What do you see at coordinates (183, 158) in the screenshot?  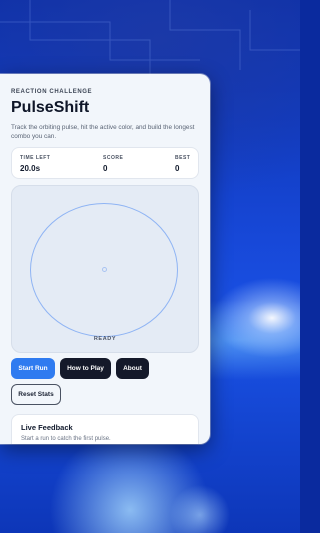 I see `stat-best-label: BEST` at bounding box center [183, 158].